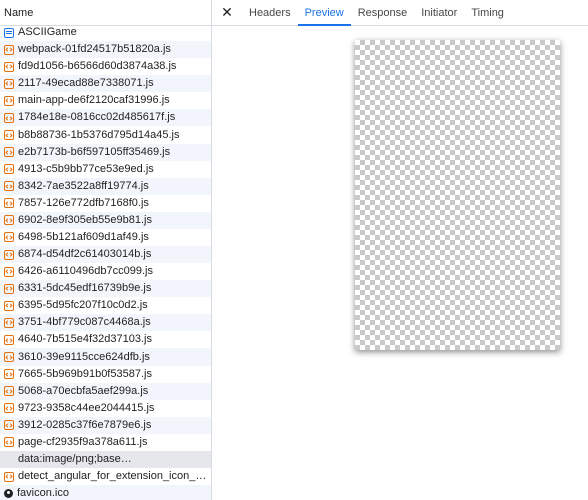  Describe the element at coordinates (270, 12) in the screenshot. I see `tab-headers: Headers` at that location.